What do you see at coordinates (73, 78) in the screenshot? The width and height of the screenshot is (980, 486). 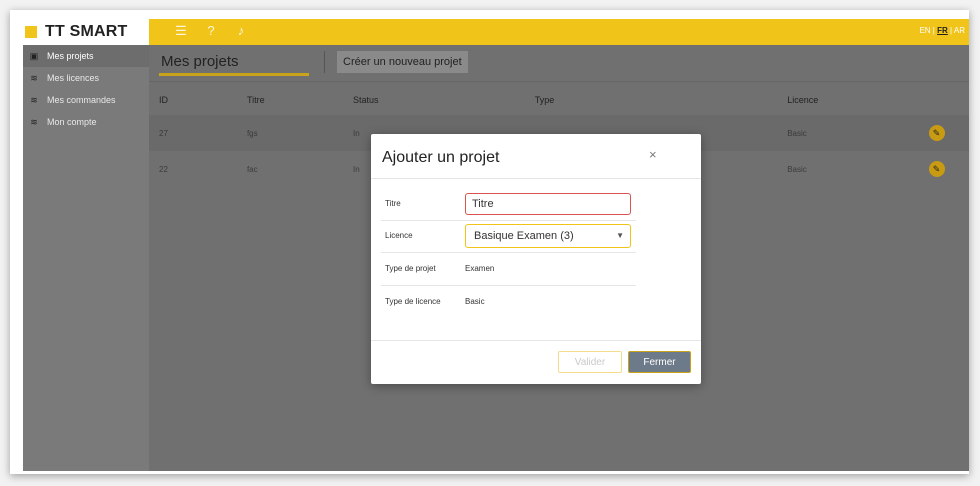 I see `sidebar-item-label: Mes licences` at bounding box center [73, 78].